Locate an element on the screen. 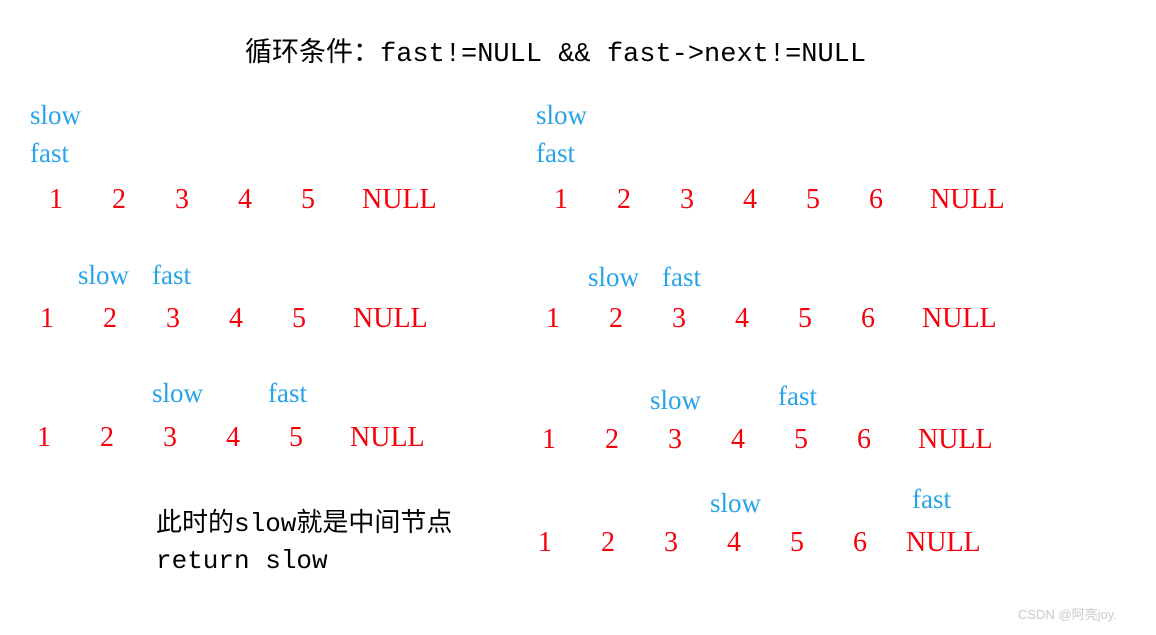  watermark: CSDN @阿亮joy. is located at coordinates (1067, 614).